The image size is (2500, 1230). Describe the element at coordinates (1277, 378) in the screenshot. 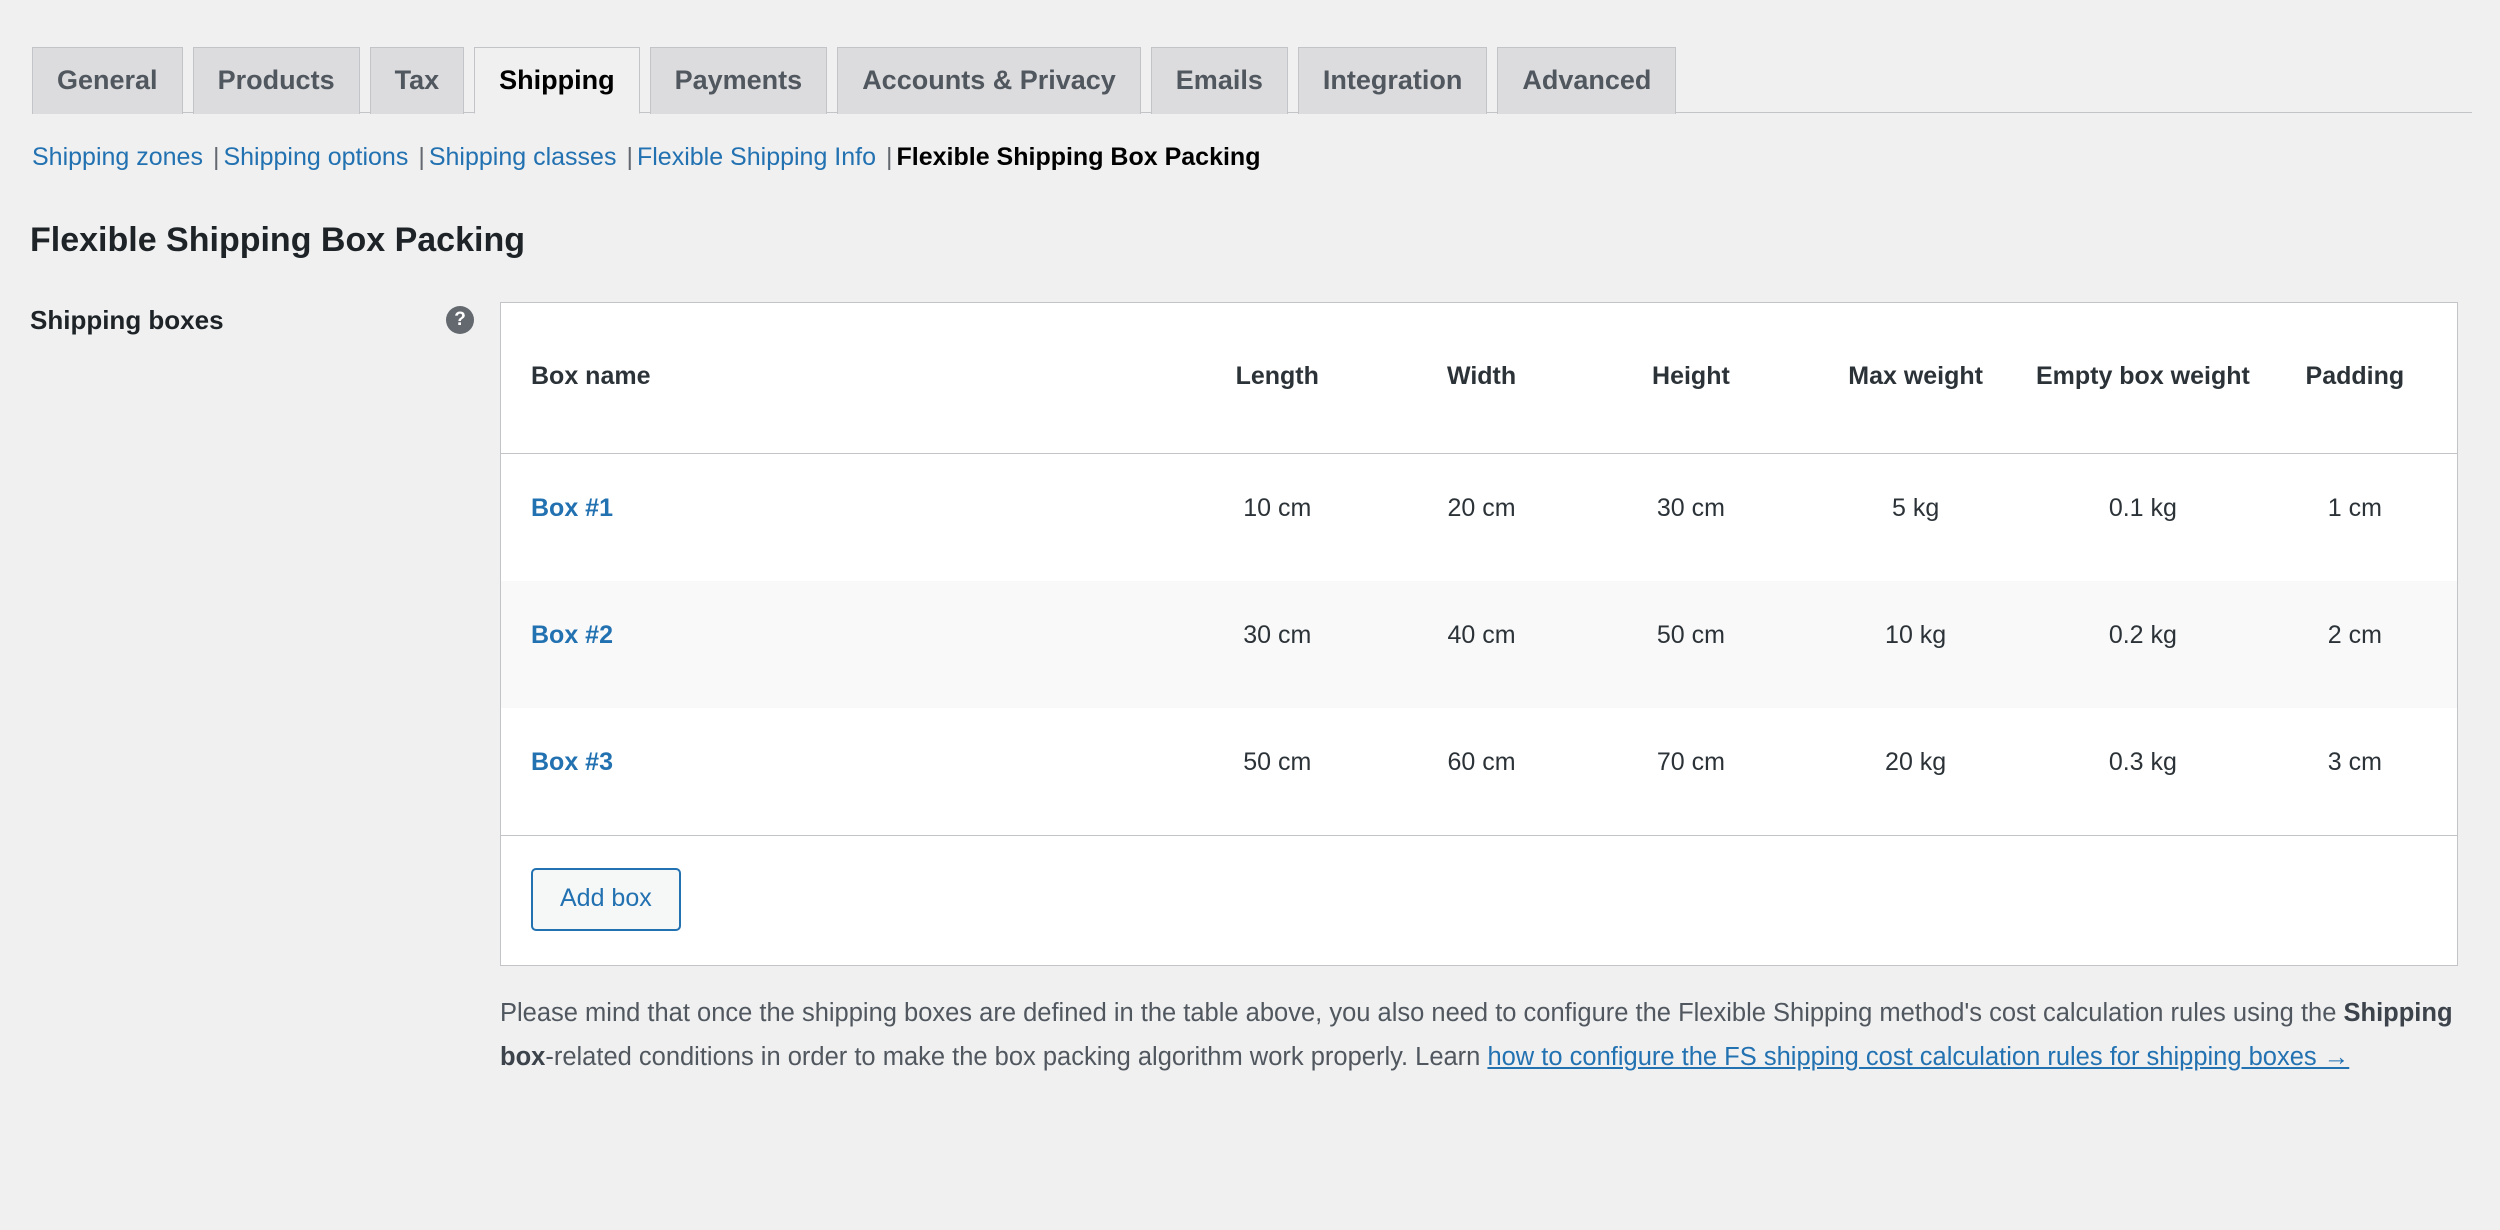

I see `column-header-length: Length` at that location.